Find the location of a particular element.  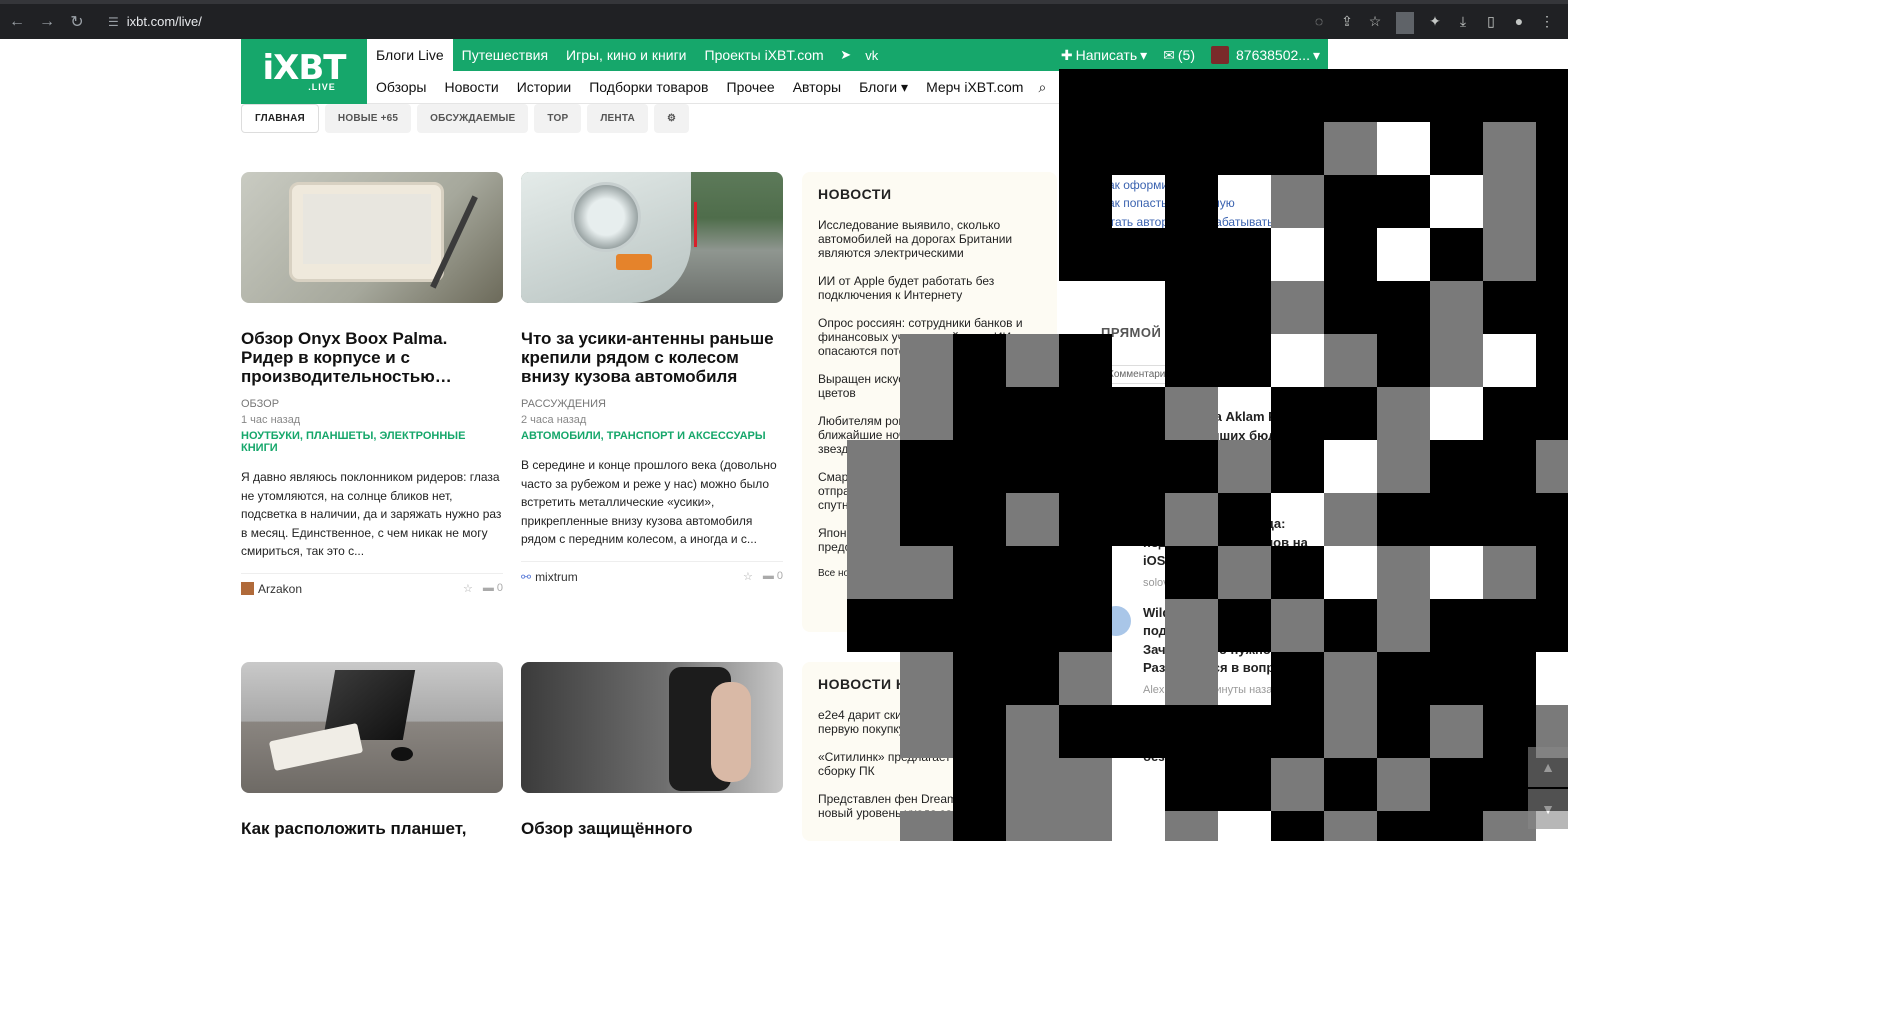

post-author: mixtrum is located at coordinates (556, 577).